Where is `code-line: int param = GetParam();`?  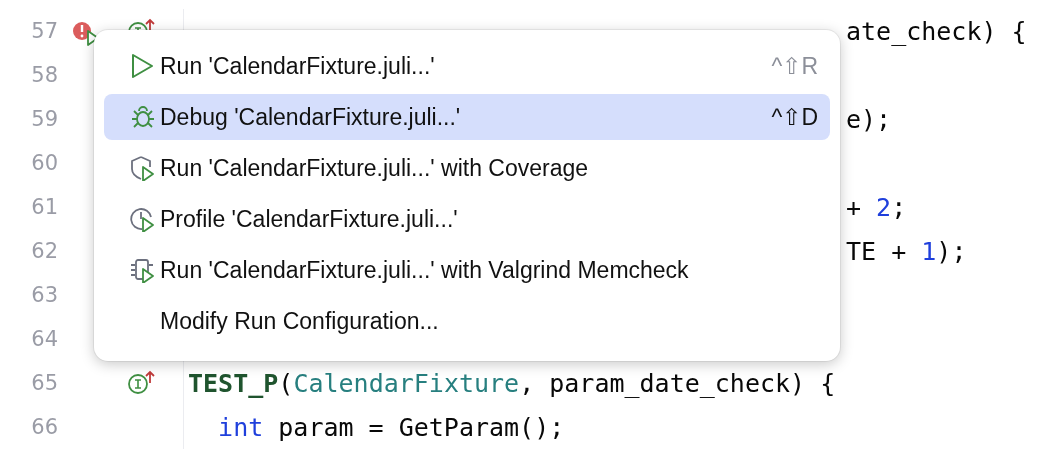
code-line: int param = GetParam(); is located at coordinates (391, 427).